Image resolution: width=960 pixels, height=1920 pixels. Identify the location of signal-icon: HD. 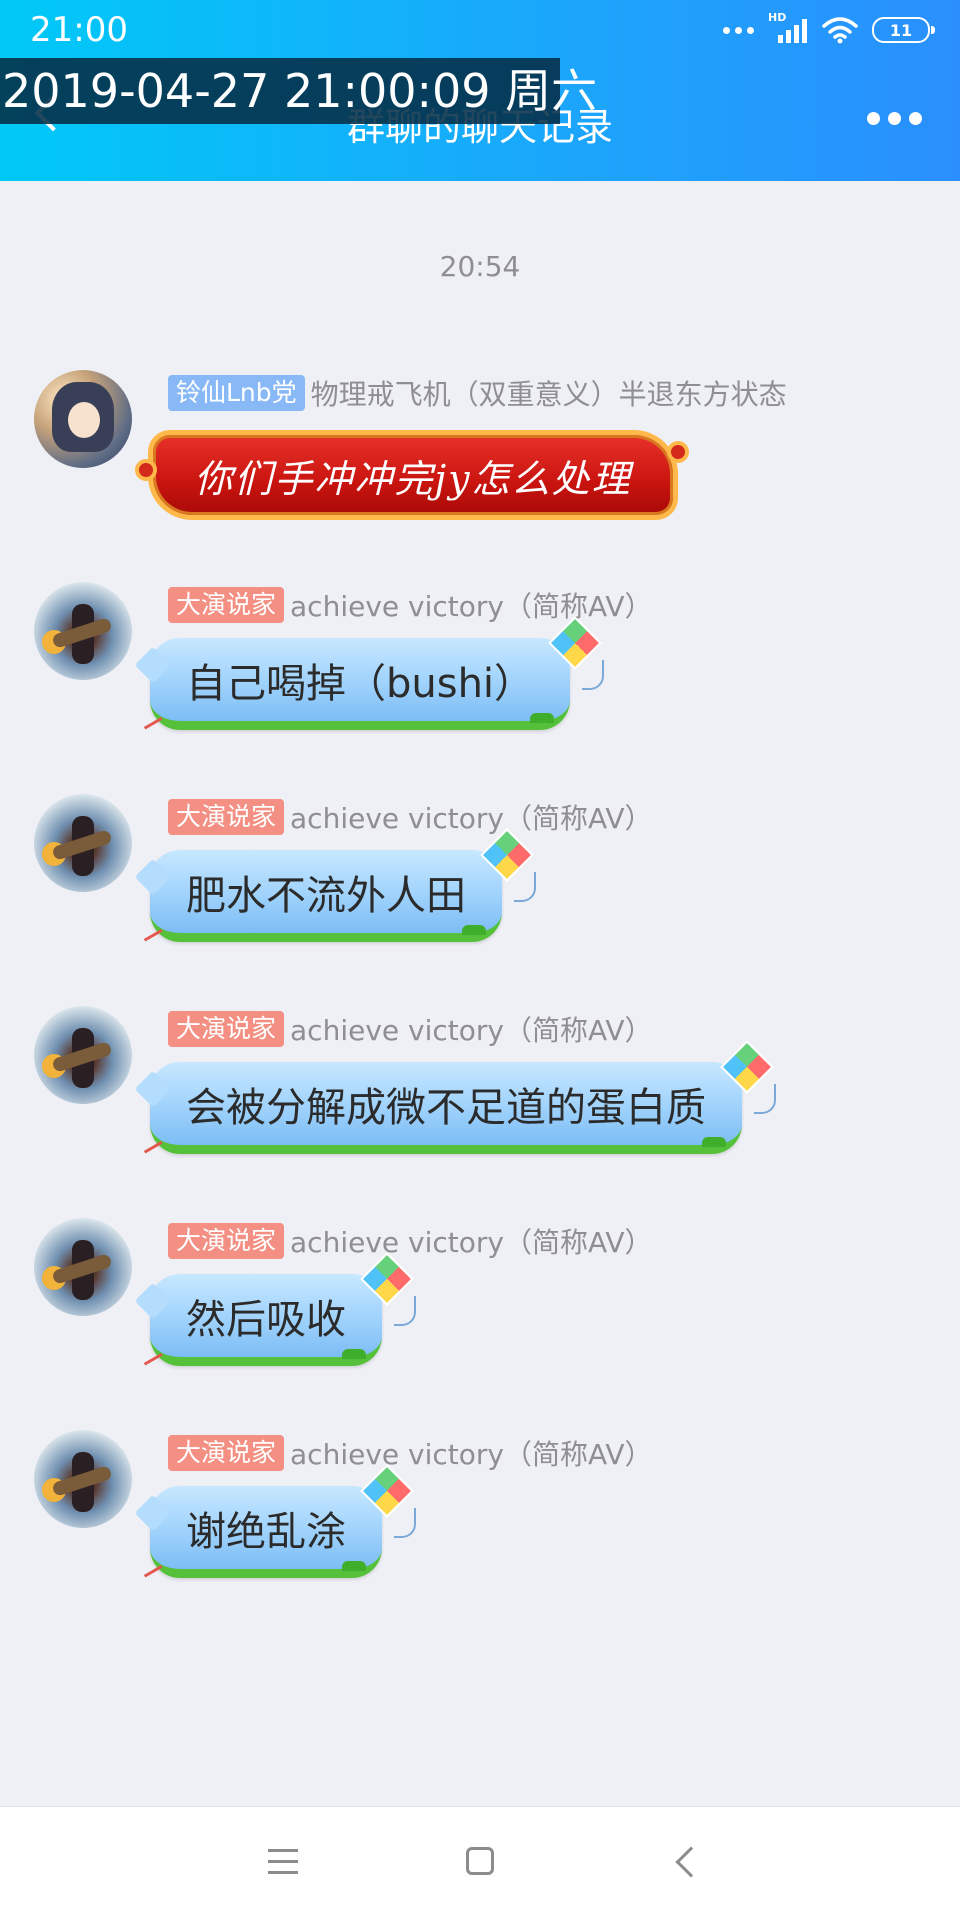
(788, 28).